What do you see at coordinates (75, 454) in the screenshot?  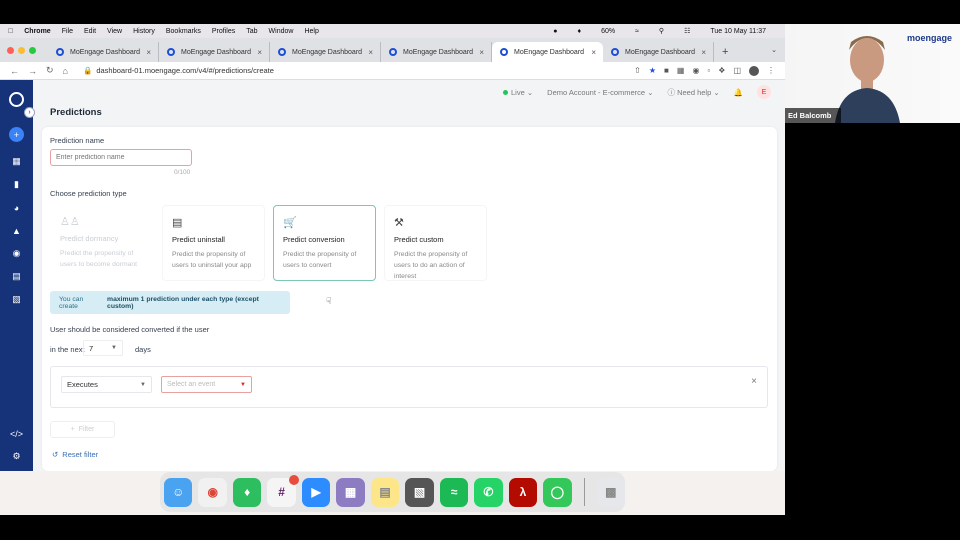 I see `reset-filter-link: ↺ Reset filter` at bounding box center [75, 454].